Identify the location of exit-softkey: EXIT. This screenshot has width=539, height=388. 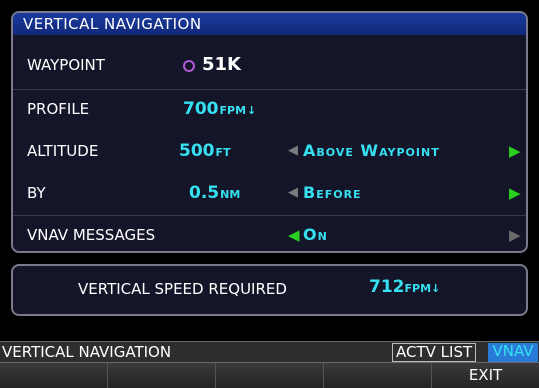
(485, 375).